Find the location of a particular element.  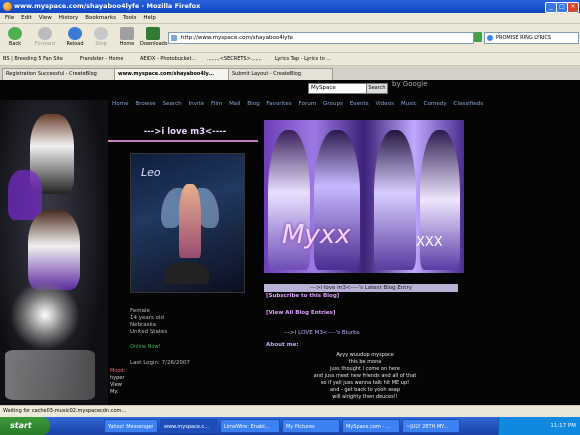

view-label: View is located at coordinates (116, 385).